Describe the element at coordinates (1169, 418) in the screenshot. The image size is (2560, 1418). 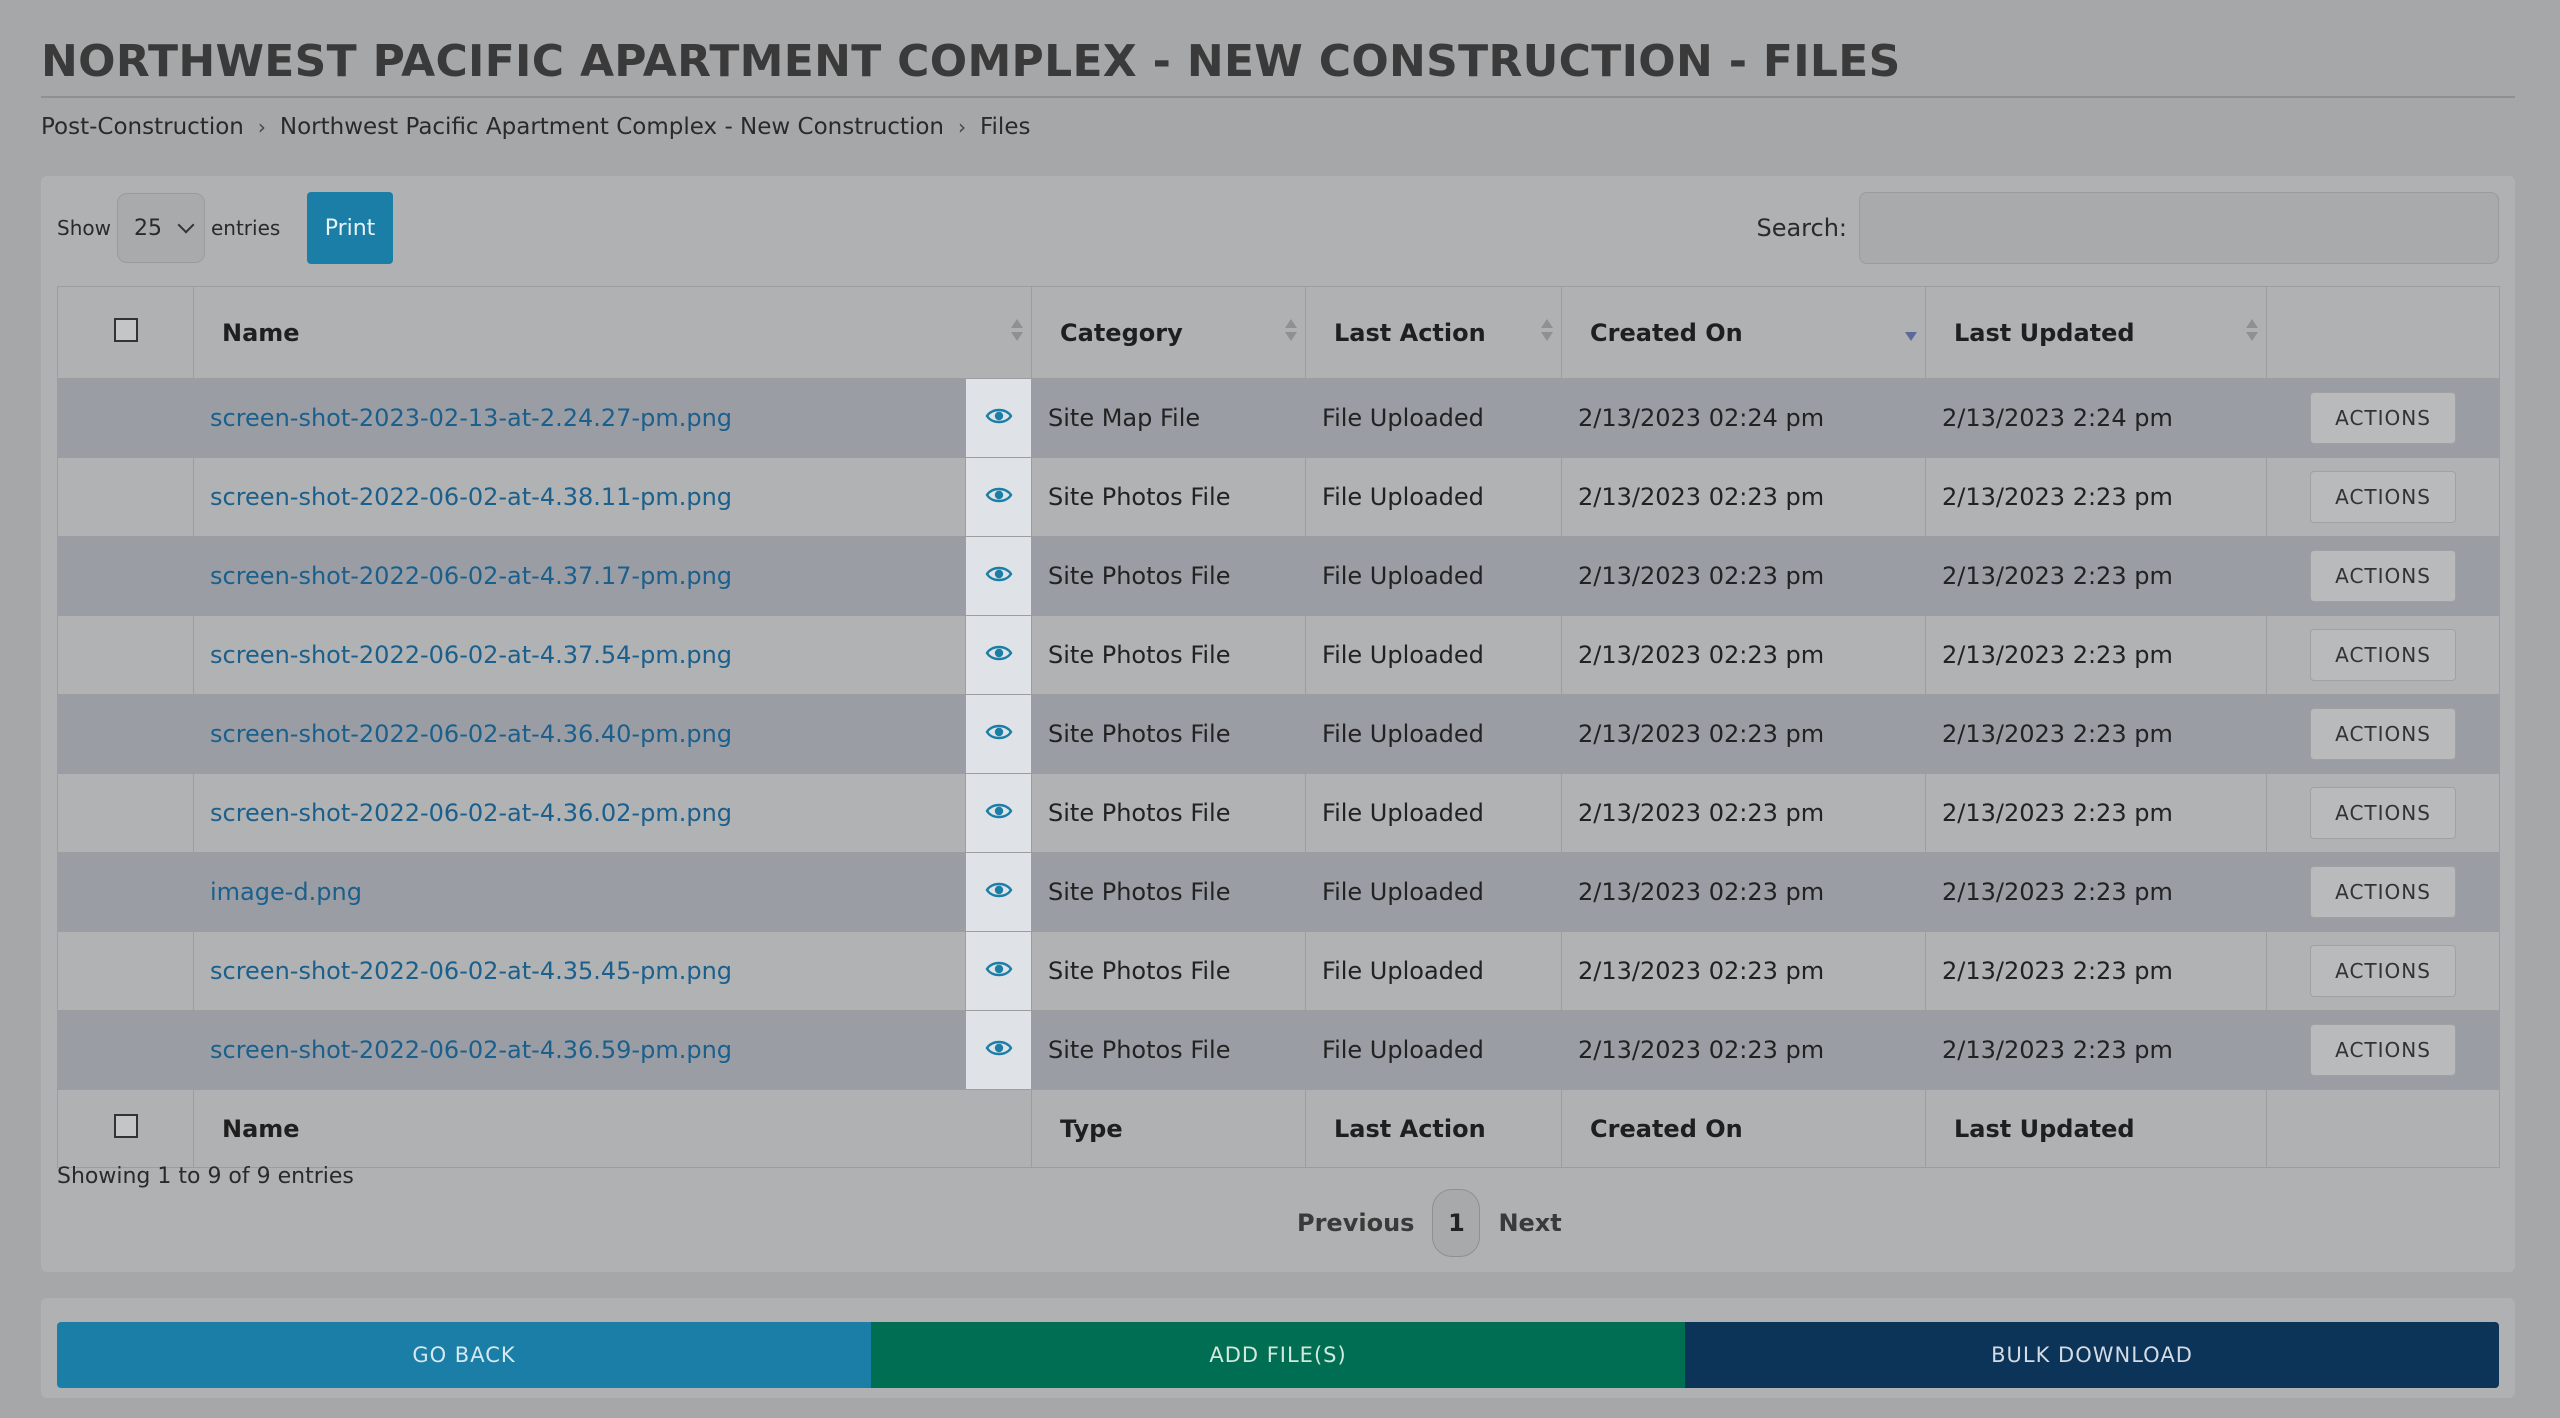
I see `category-cell: Site Map File` at that location.